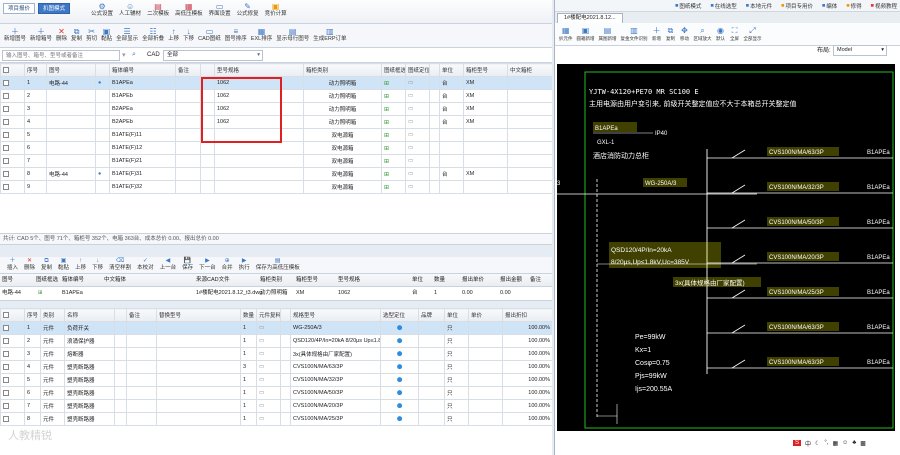 The width and height of the screenshot is (900, 455). I want to click on labor-button: ☺ 人工辅材, so click(130, 10).